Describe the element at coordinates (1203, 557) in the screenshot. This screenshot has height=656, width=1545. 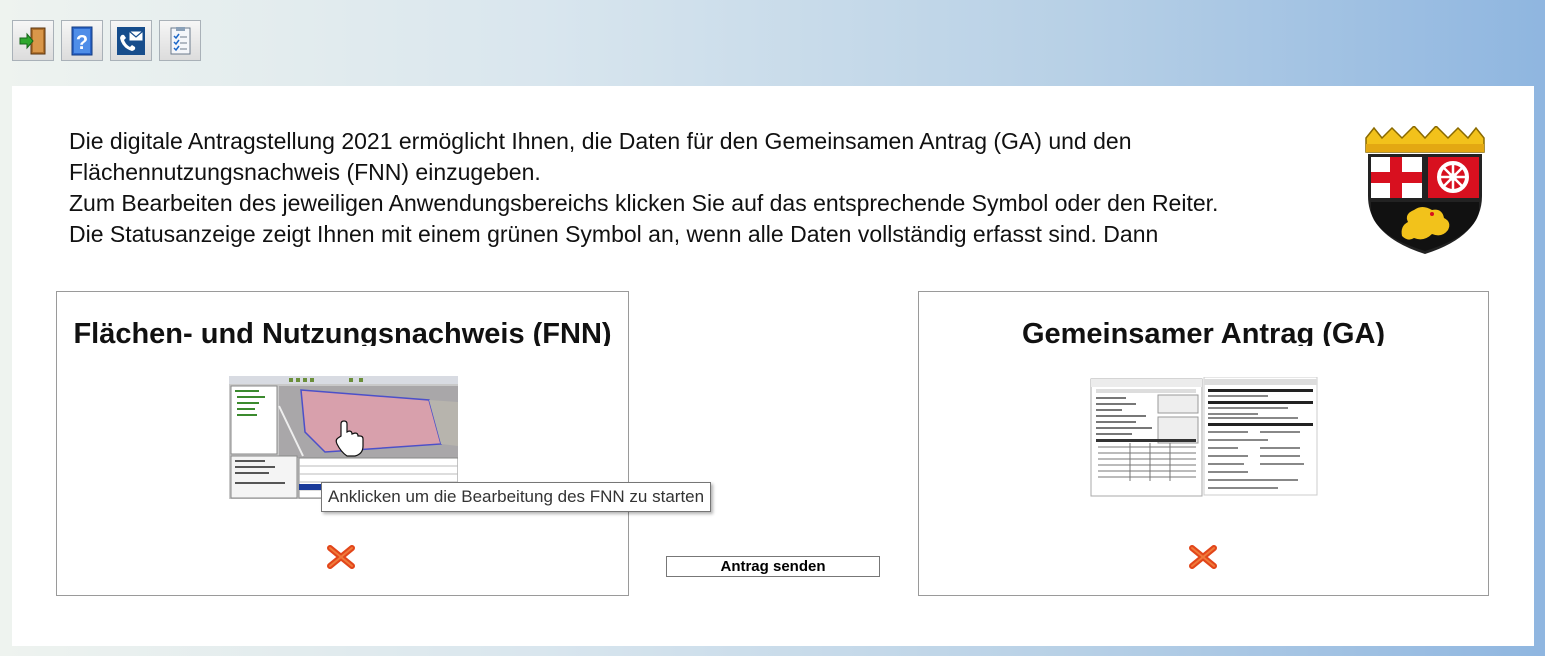
I see `ga-status-x-icon` at that location.